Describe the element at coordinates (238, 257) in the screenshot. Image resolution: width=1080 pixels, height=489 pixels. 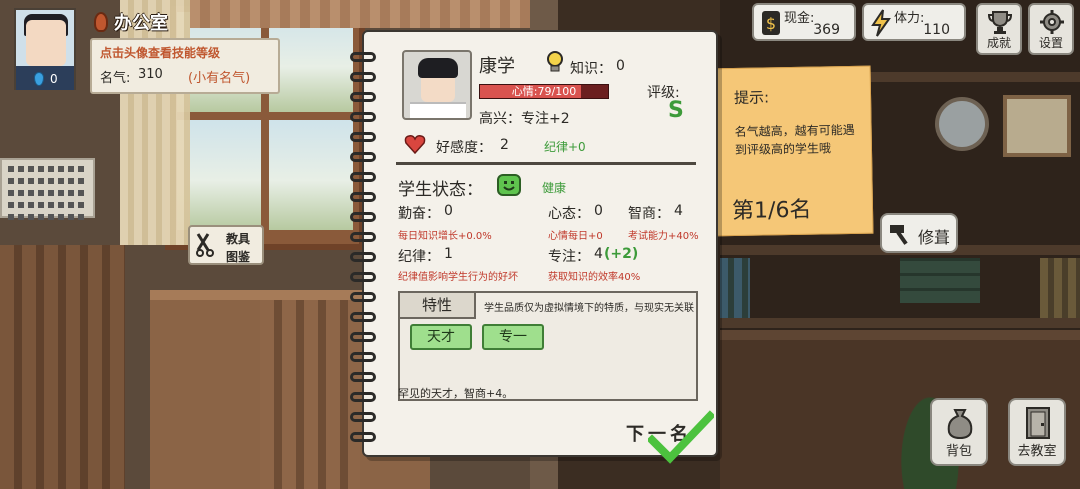
I see `tool-label-line2: 图鉴` at that location.